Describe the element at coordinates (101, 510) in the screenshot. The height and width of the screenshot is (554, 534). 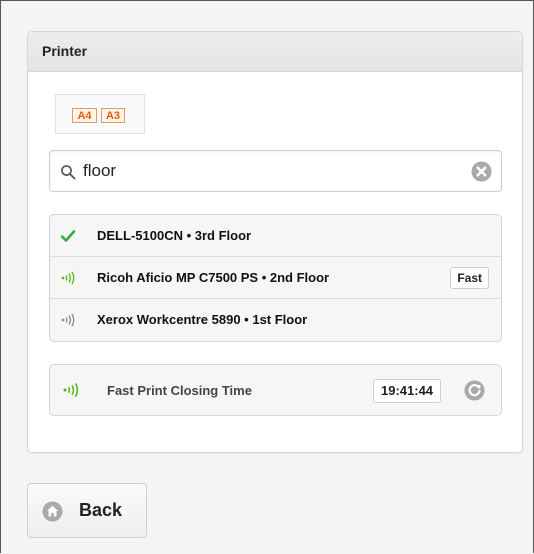
I see `back-button-label: Back` at that location.